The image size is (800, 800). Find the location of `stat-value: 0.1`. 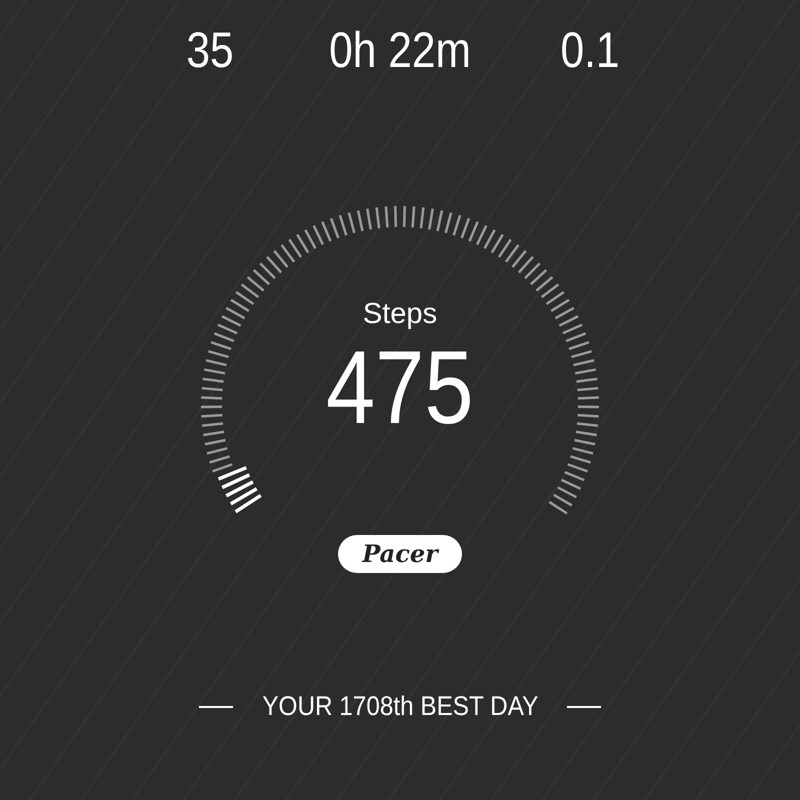

stat-value: 0.1 is located at coordinates (590, 51).